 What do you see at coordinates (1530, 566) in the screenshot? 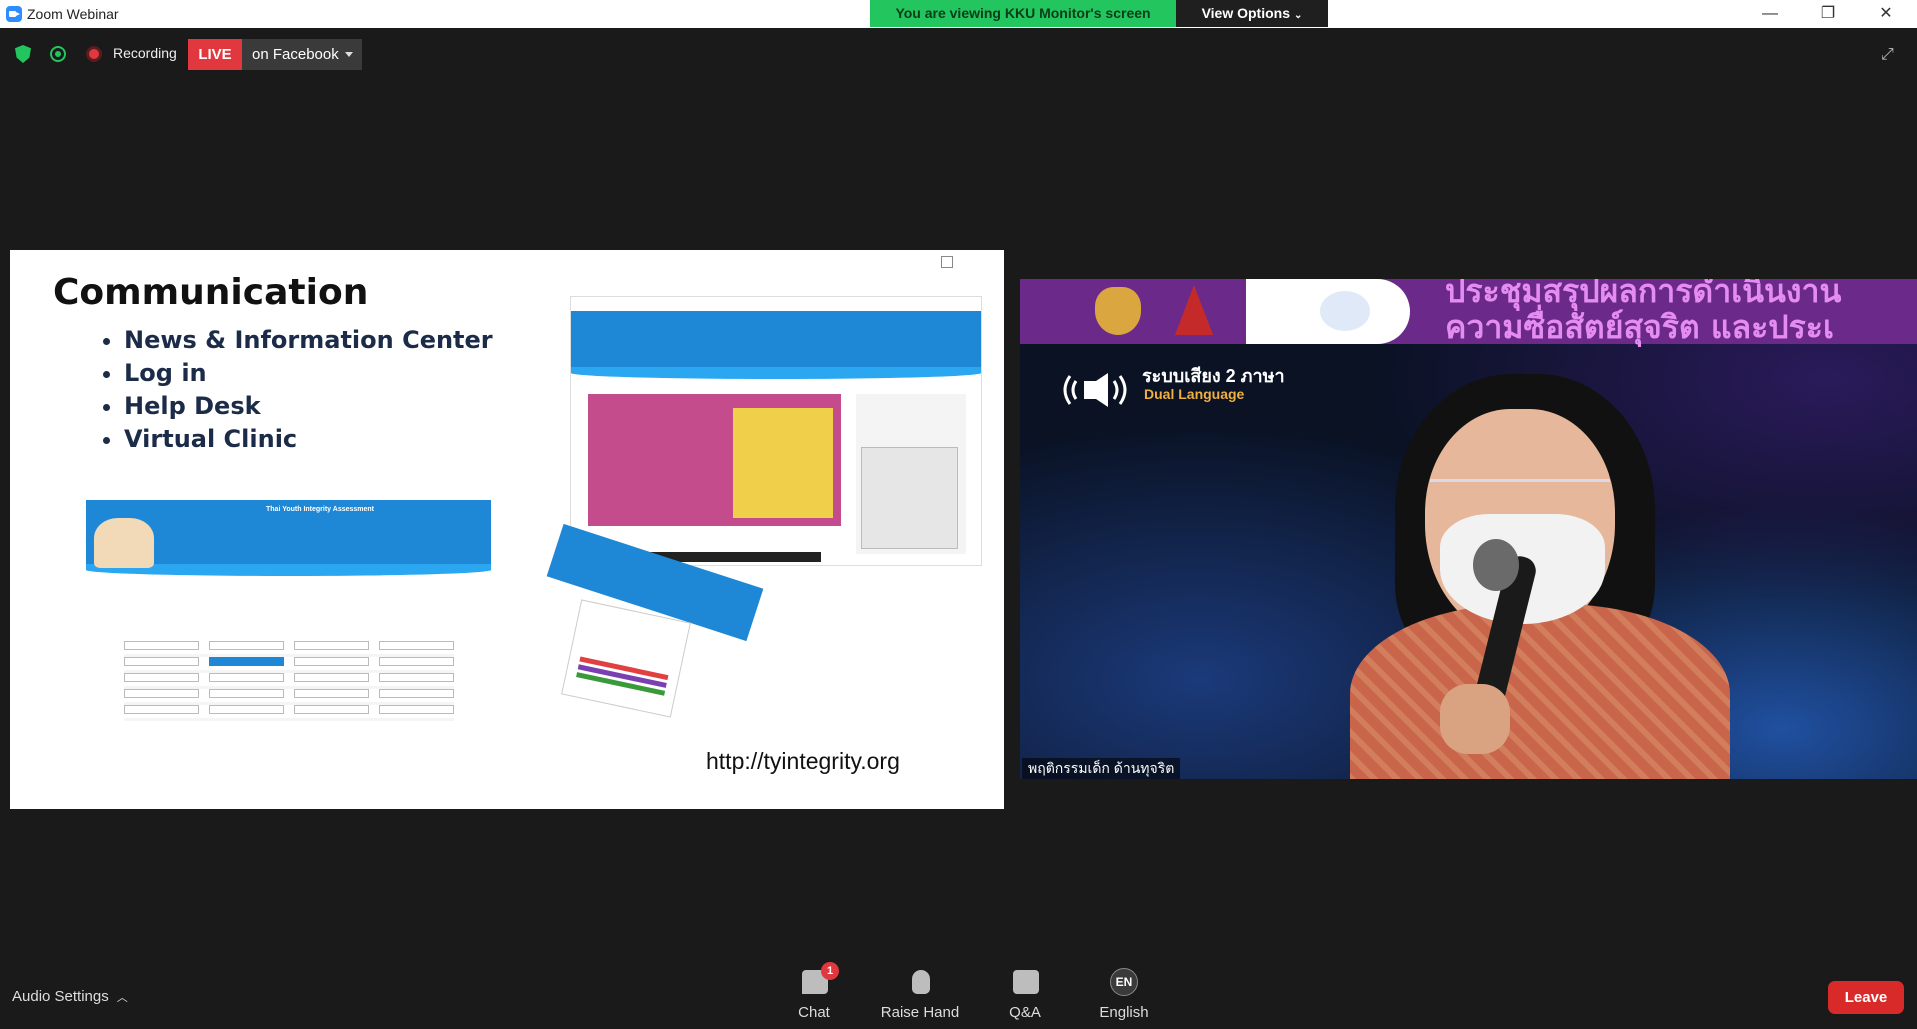
I see `speaker-person` at bounding box center [1530, 566].